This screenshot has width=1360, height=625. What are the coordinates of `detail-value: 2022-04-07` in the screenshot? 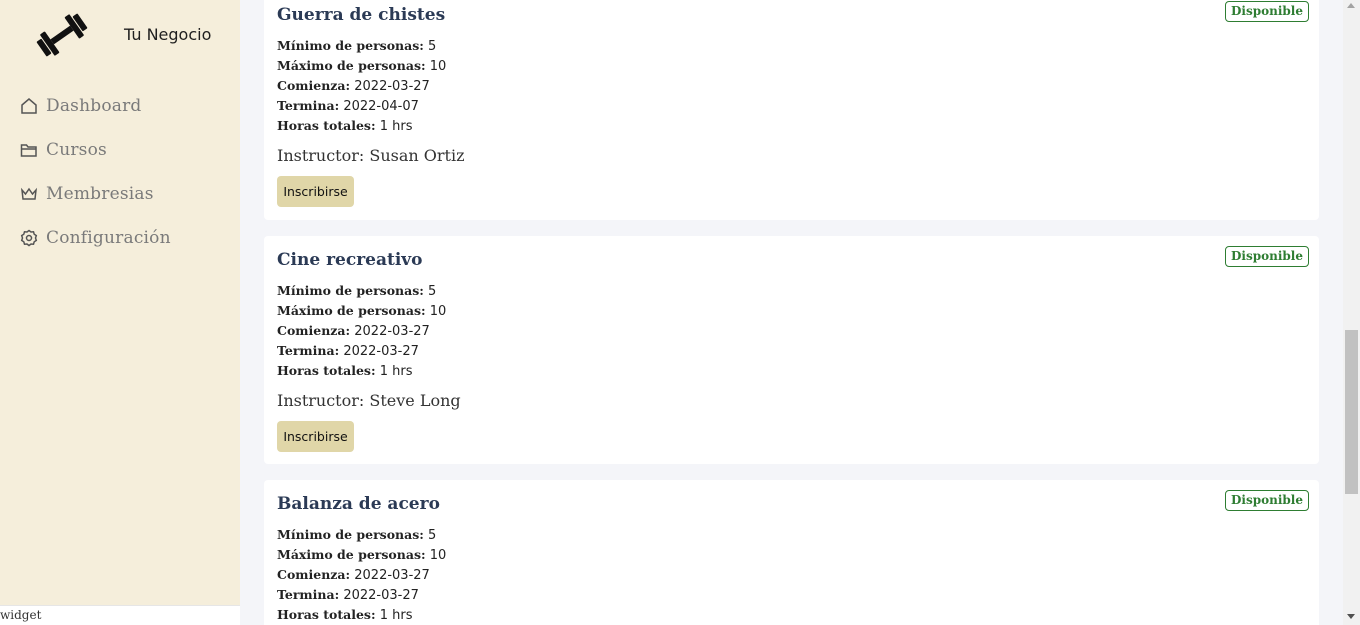 It's located at (381, 106).